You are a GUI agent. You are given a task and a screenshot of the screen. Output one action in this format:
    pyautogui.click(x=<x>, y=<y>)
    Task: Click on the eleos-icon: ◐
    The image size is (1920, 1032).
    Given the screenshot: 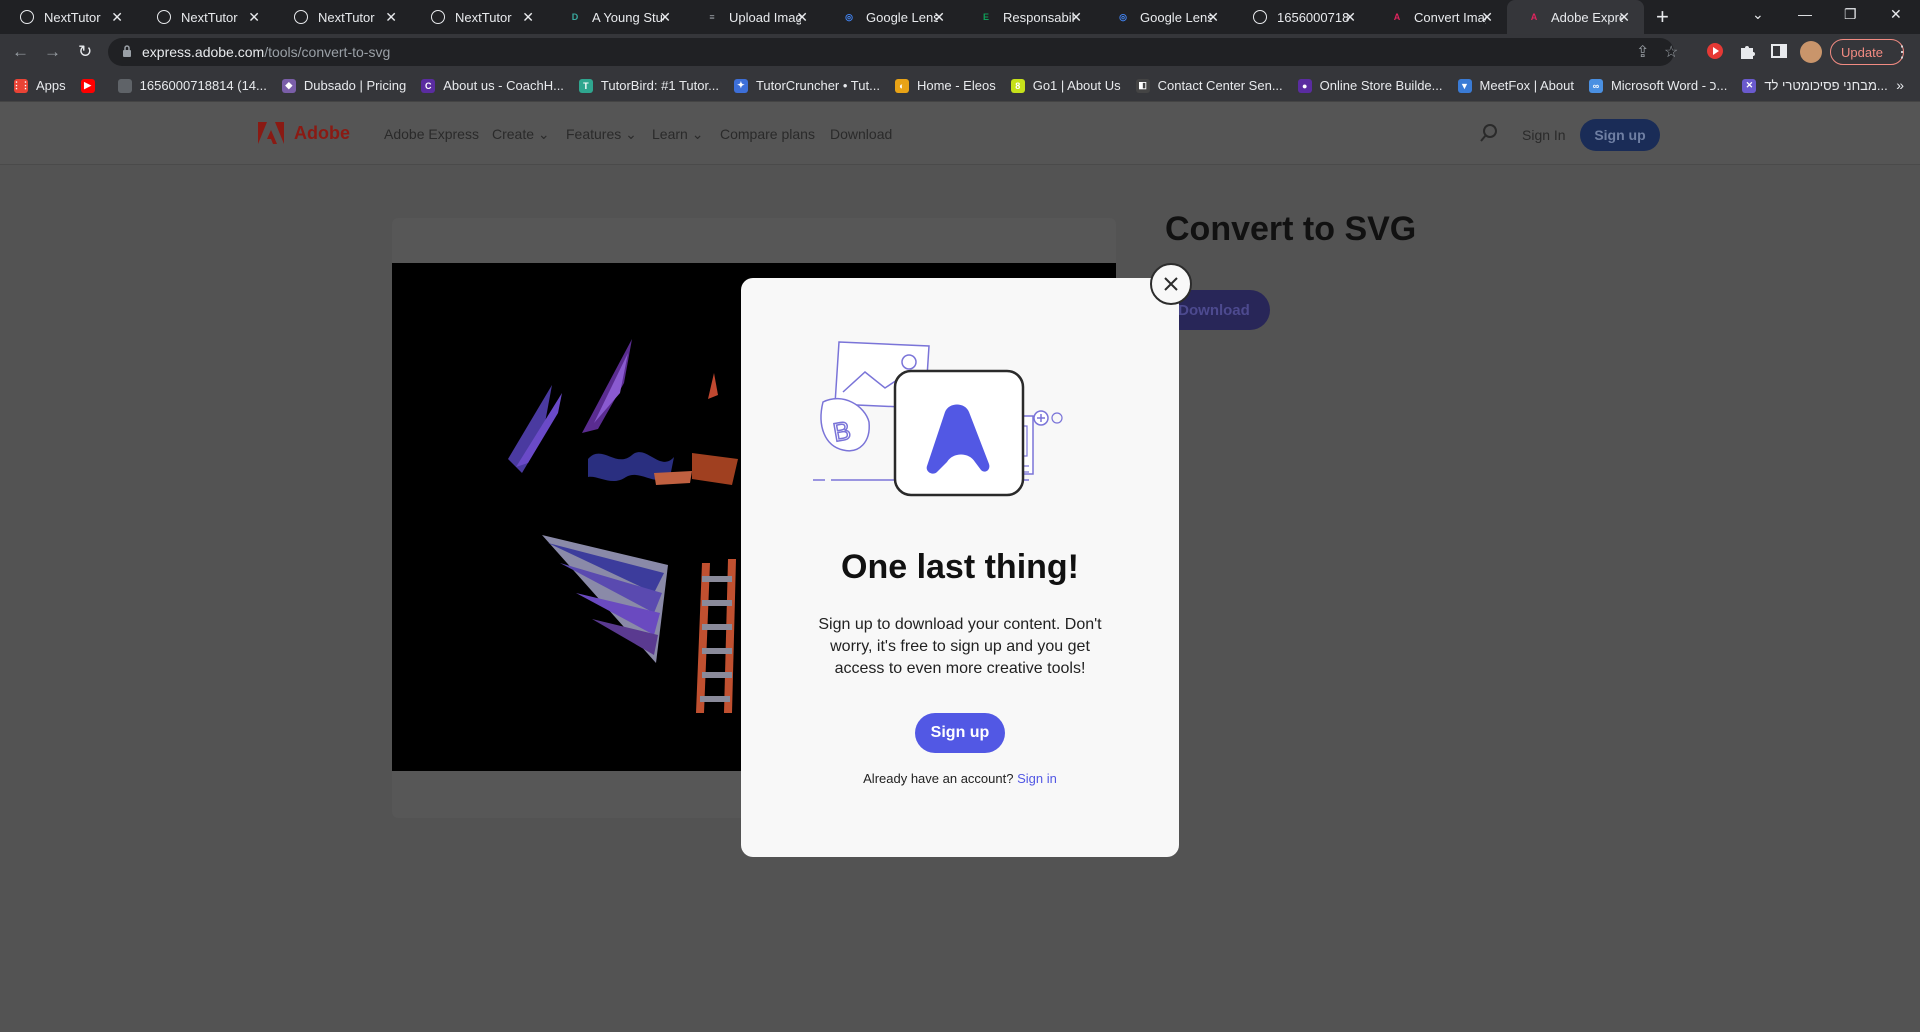 What is the action you would take?
    pyautogui.click(x=901, y=85)
    